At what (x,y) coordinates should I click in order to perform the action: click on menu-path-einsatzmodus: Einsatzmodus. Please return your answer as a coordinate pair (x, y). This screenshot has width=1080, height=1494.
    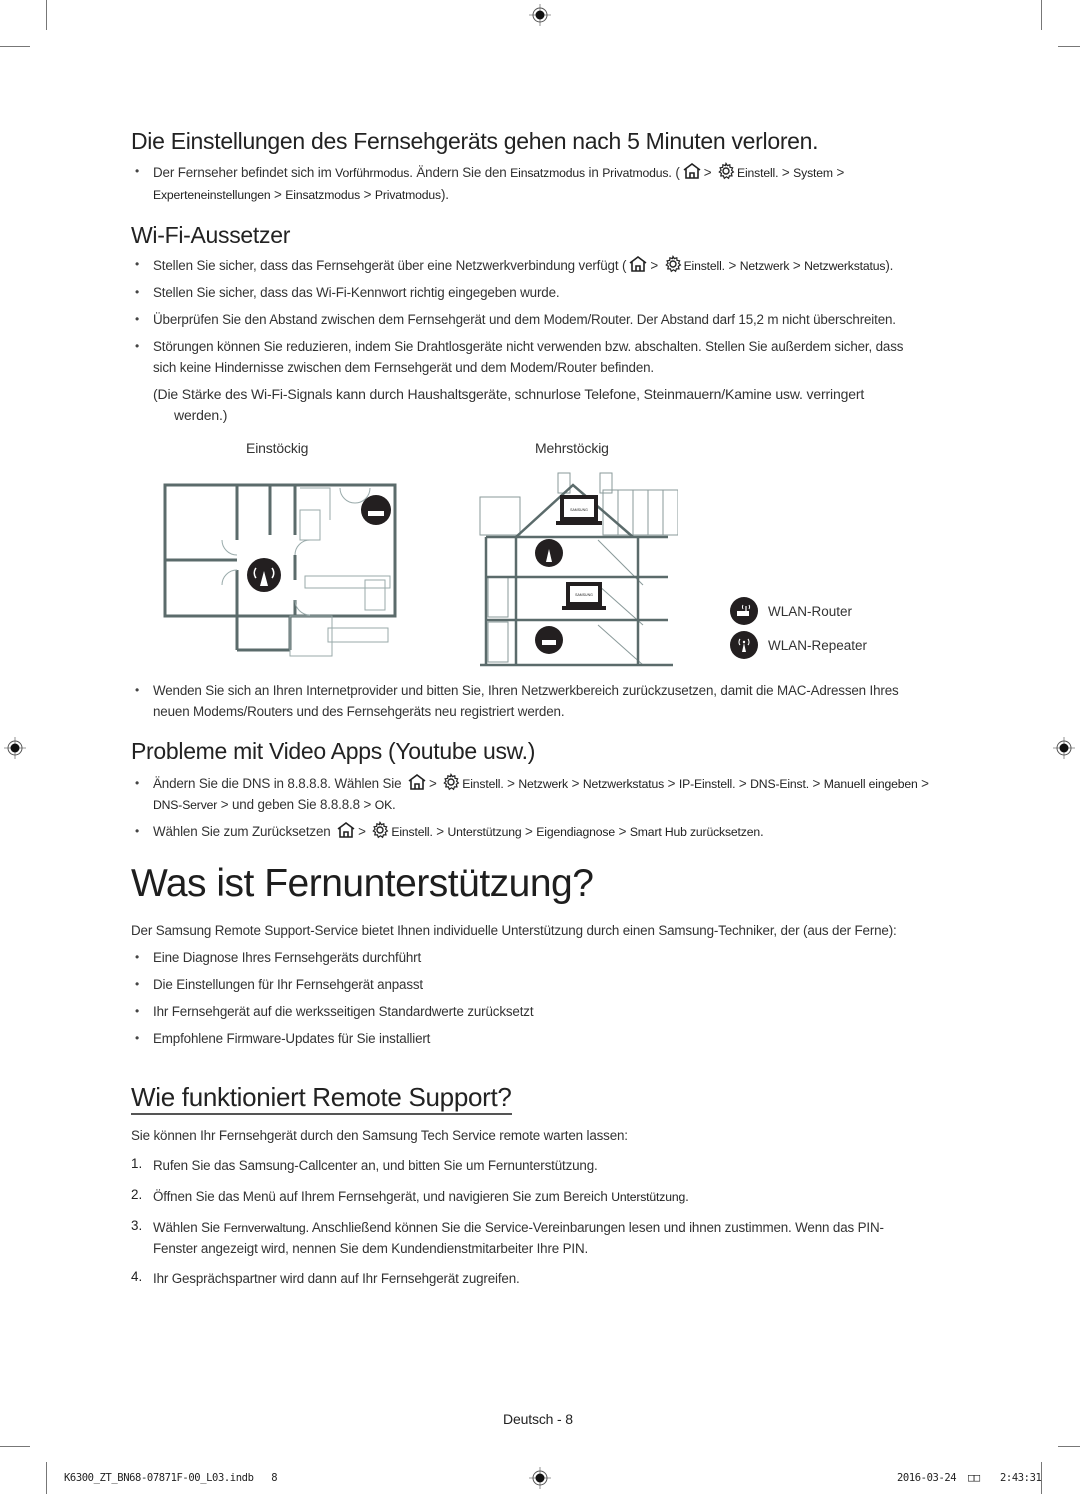
    Looking at the image, I should click on (323, 195).